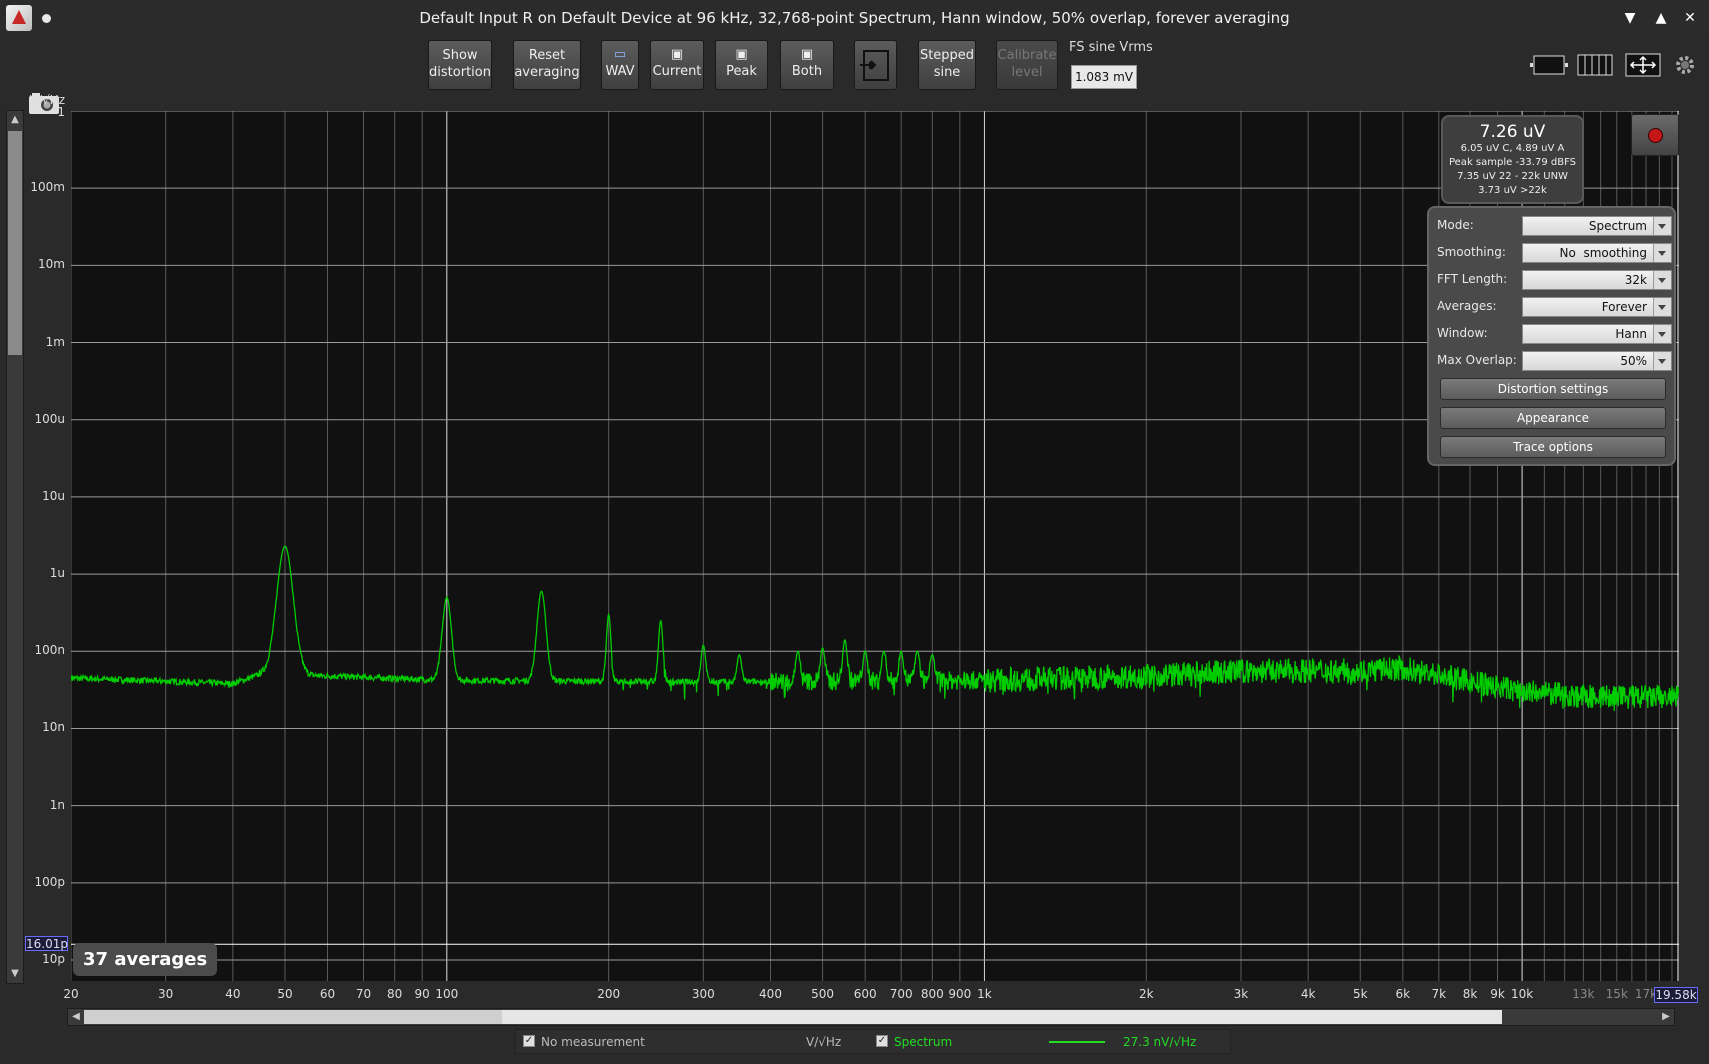  I want to click on x-tick-label: 500, so click(823, 994).